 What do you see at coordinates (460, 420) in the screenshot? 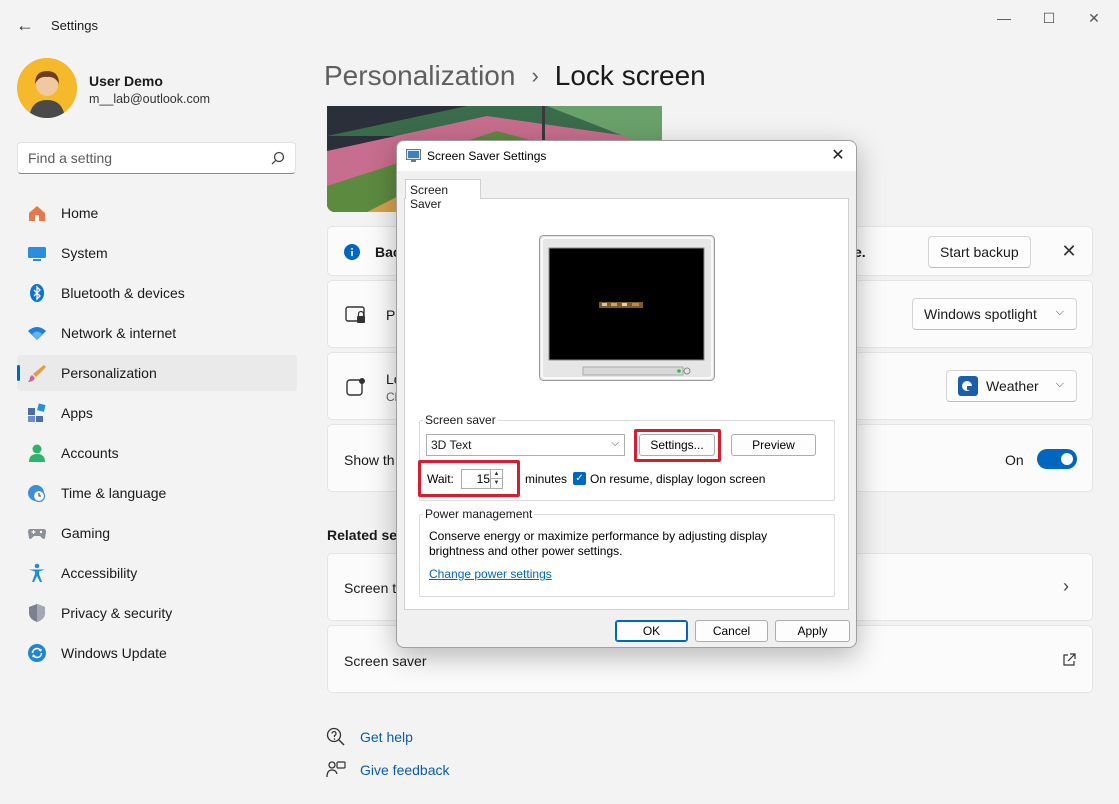
I see `screen-saver-group-label: Screen saver` at bounding box center [460, 420].